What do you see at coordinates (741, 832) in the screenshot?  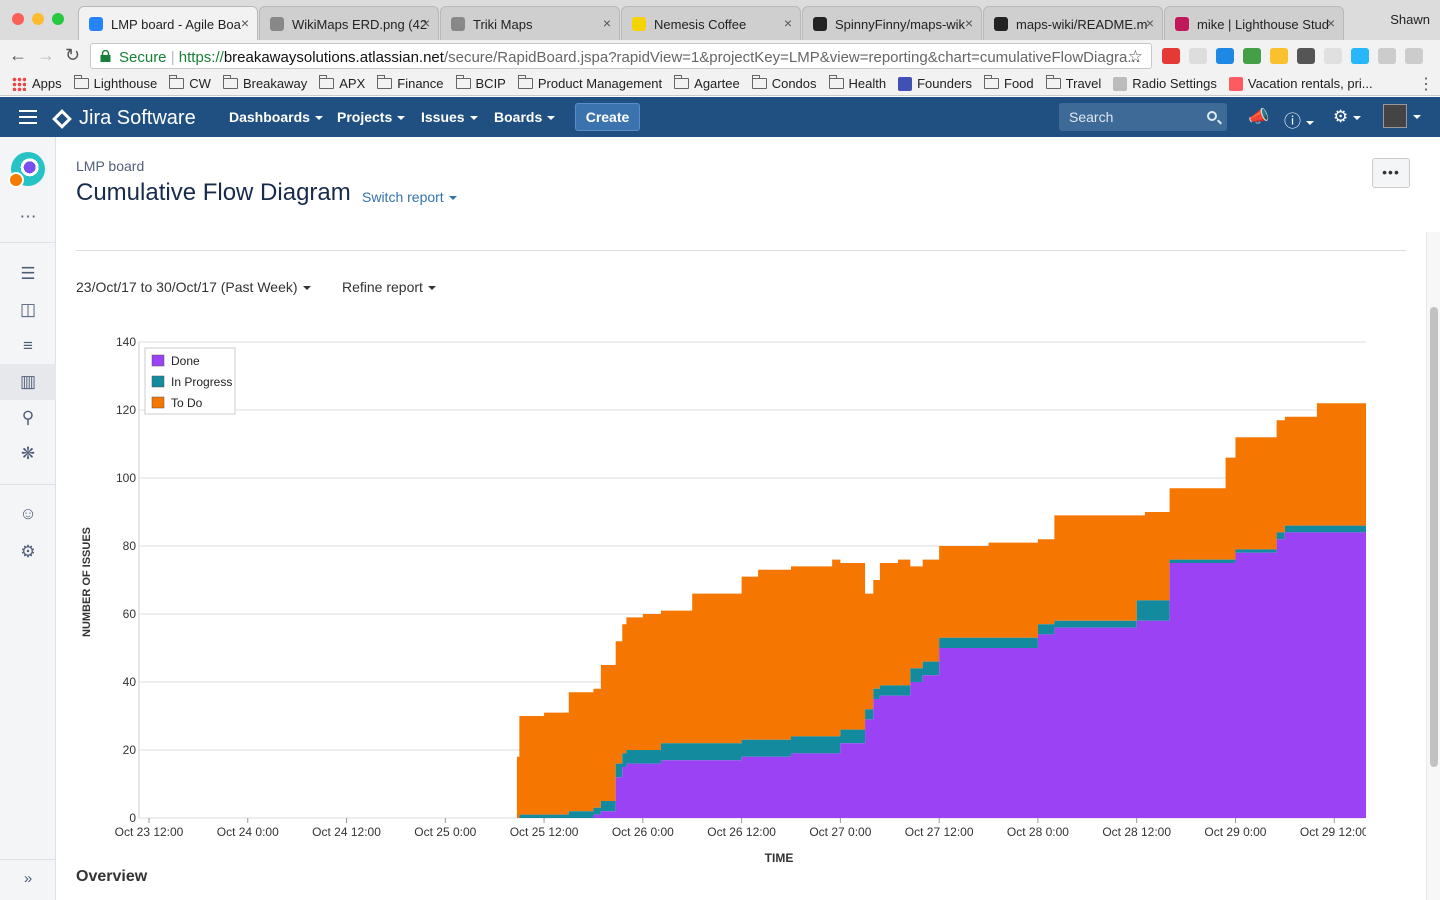 I see `x-tick-label: Oct 26 12:00` at bounding box center [741, 832].